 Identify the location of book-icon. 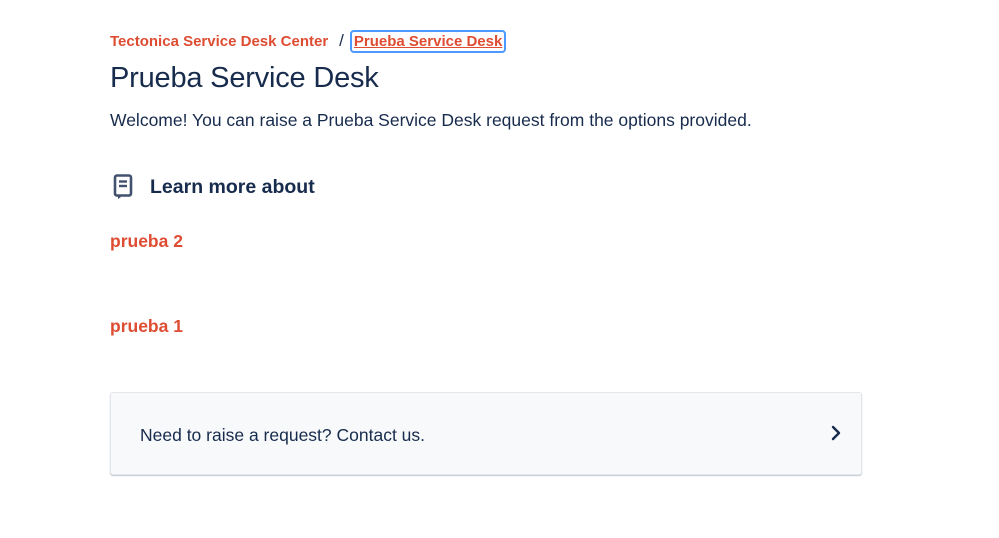
(123, 186).